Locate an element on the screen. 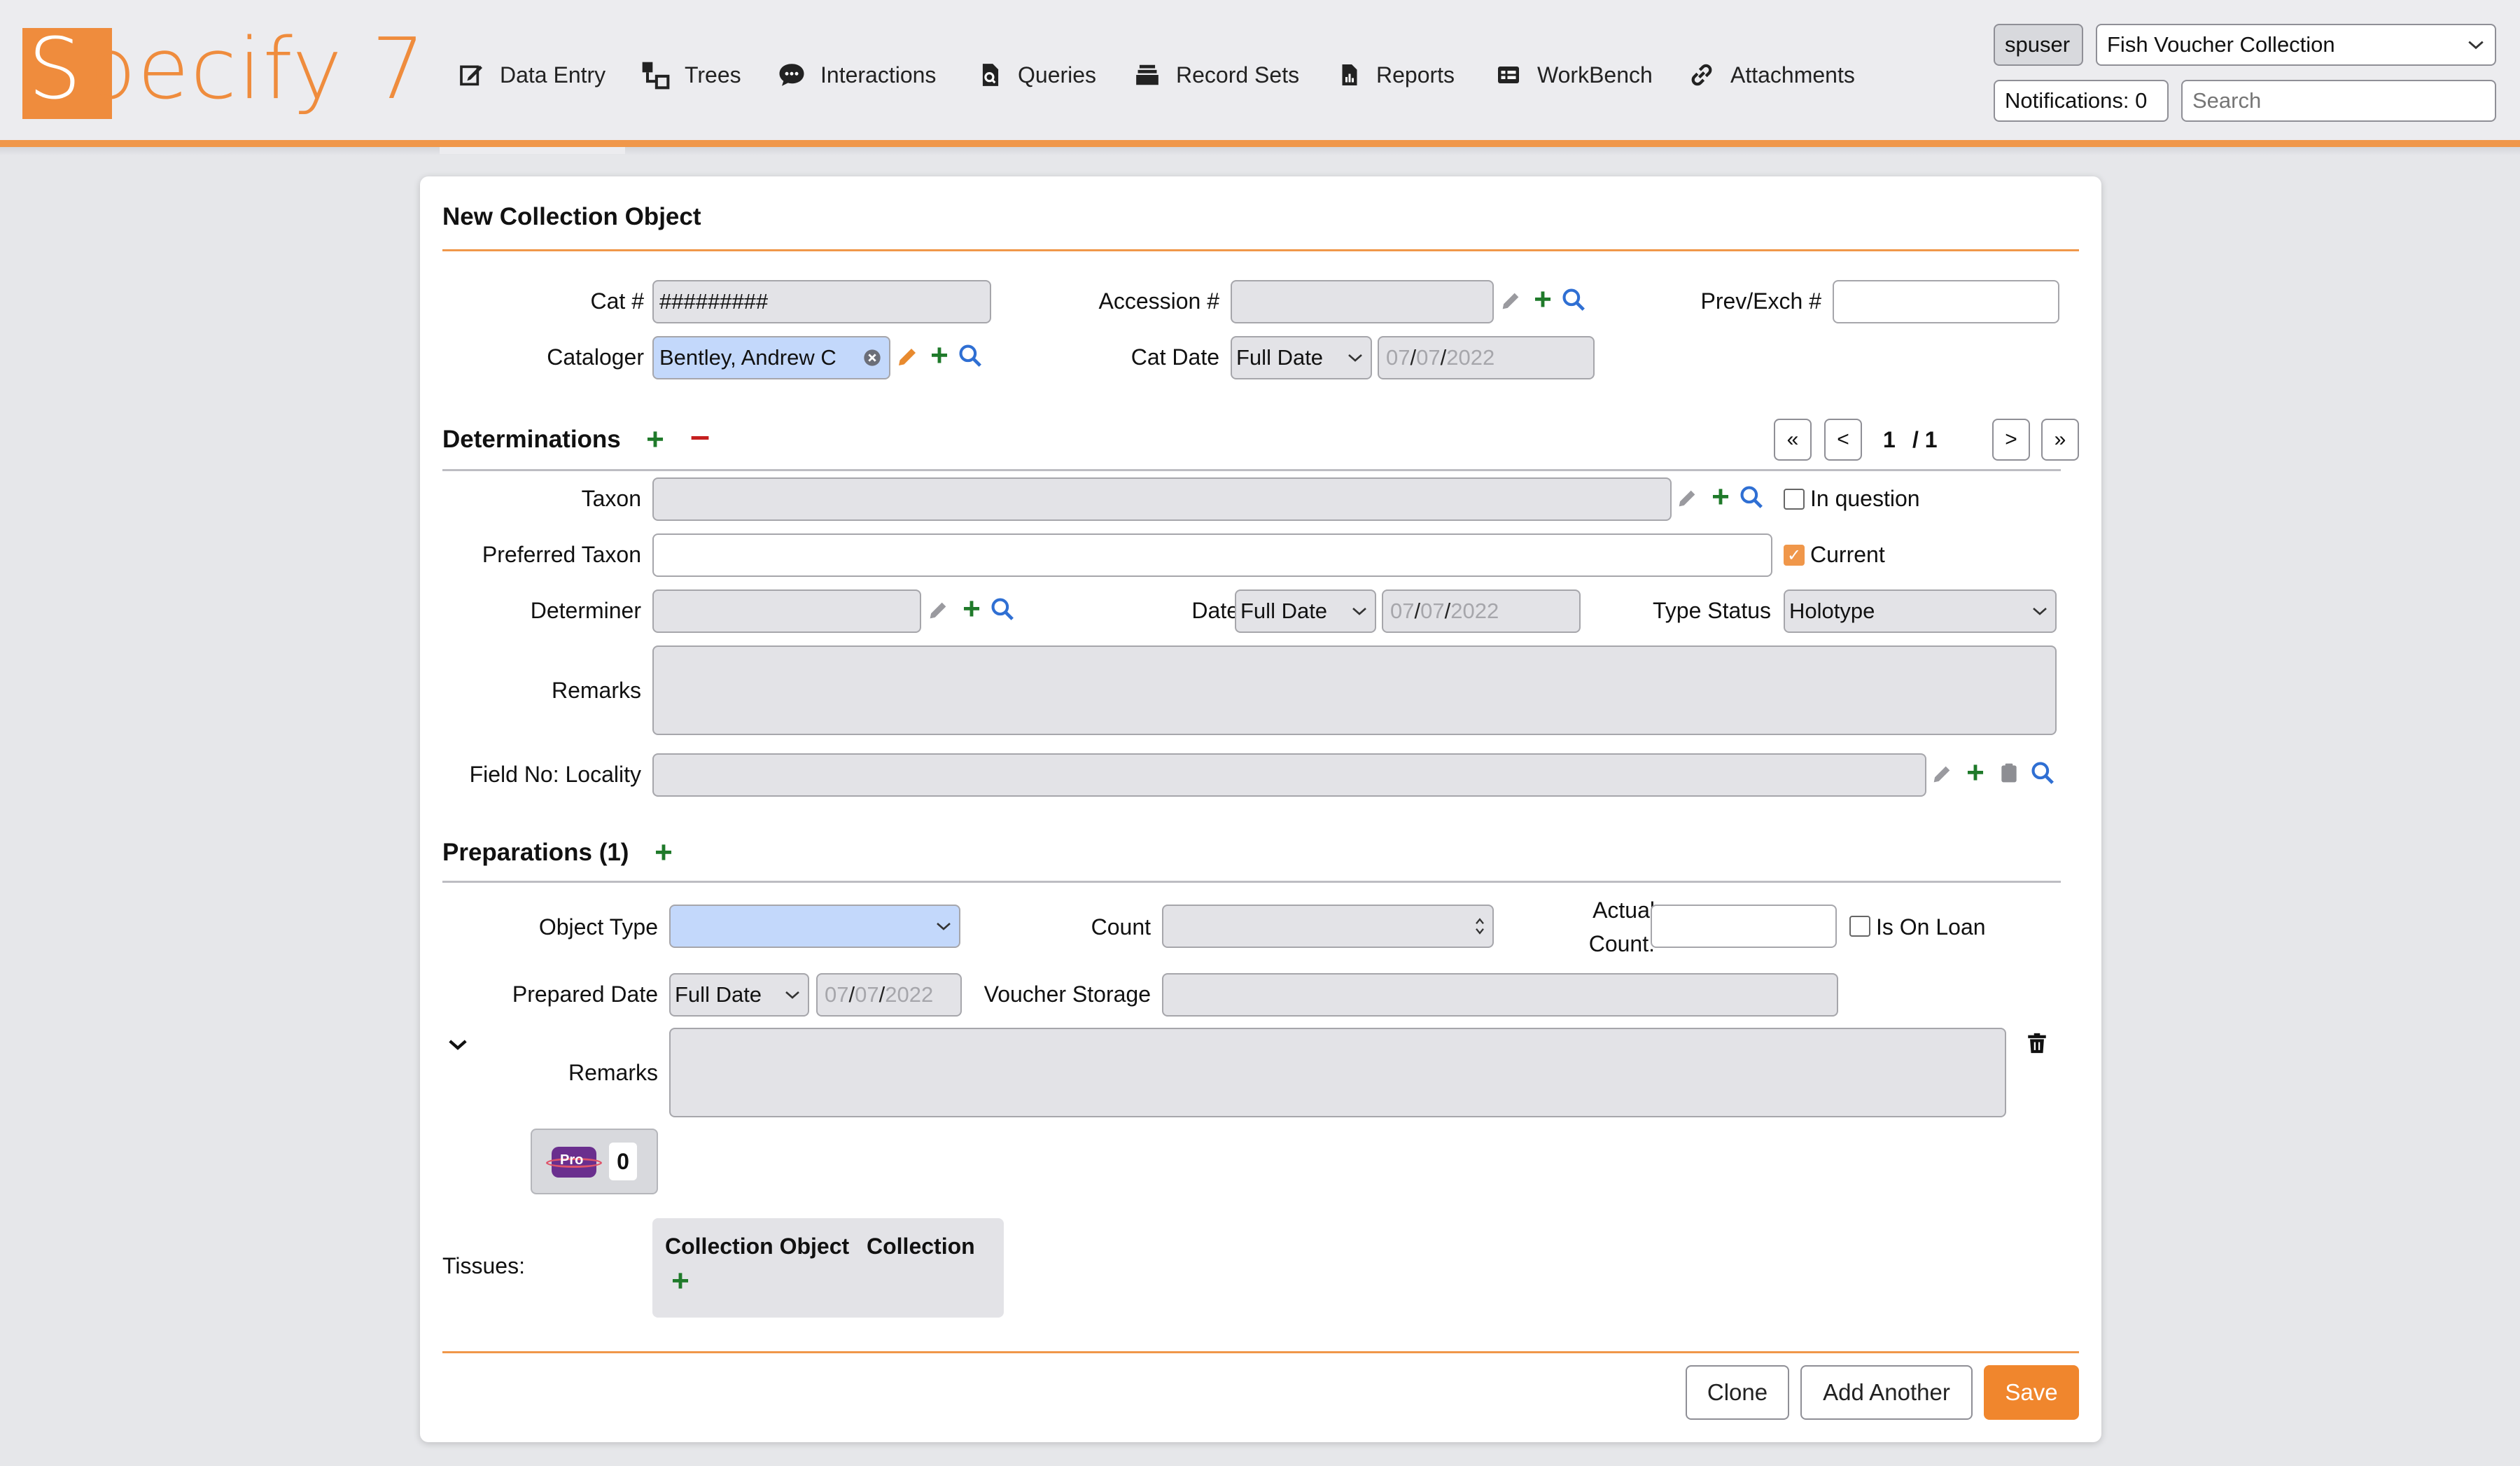  determination-date-field: 07/07/2022 is located at coordinates (1481, 611).